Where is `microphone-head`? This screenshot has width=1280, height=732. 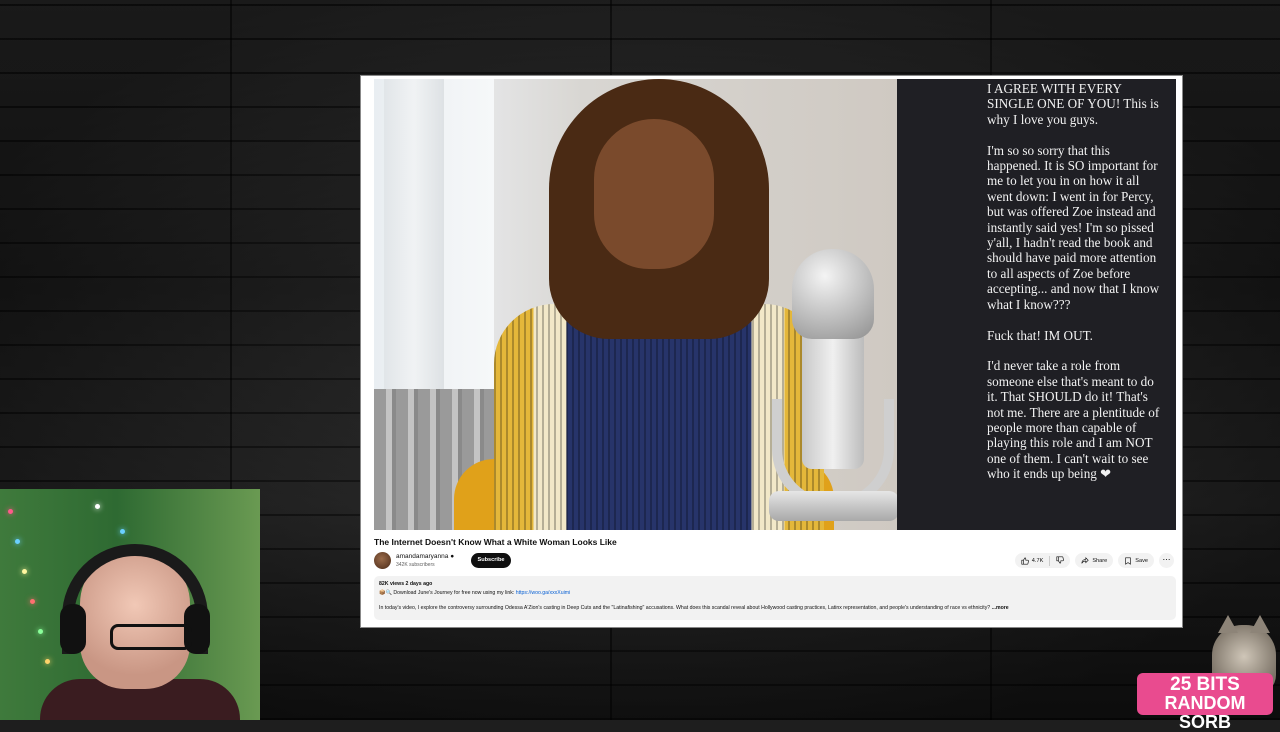 microphone-head is located at coordinates (833, 294).